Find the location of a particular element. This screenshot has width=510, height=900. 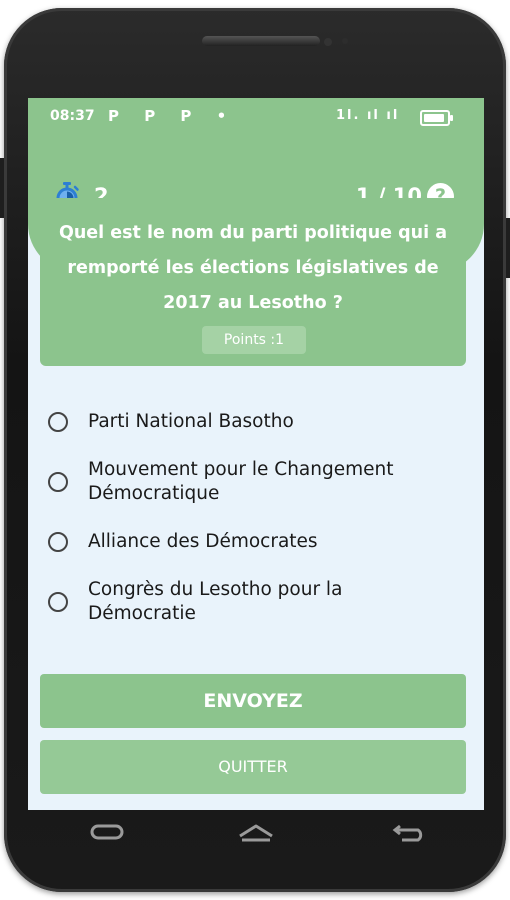

volume-button is located at coordinates (2, 188).